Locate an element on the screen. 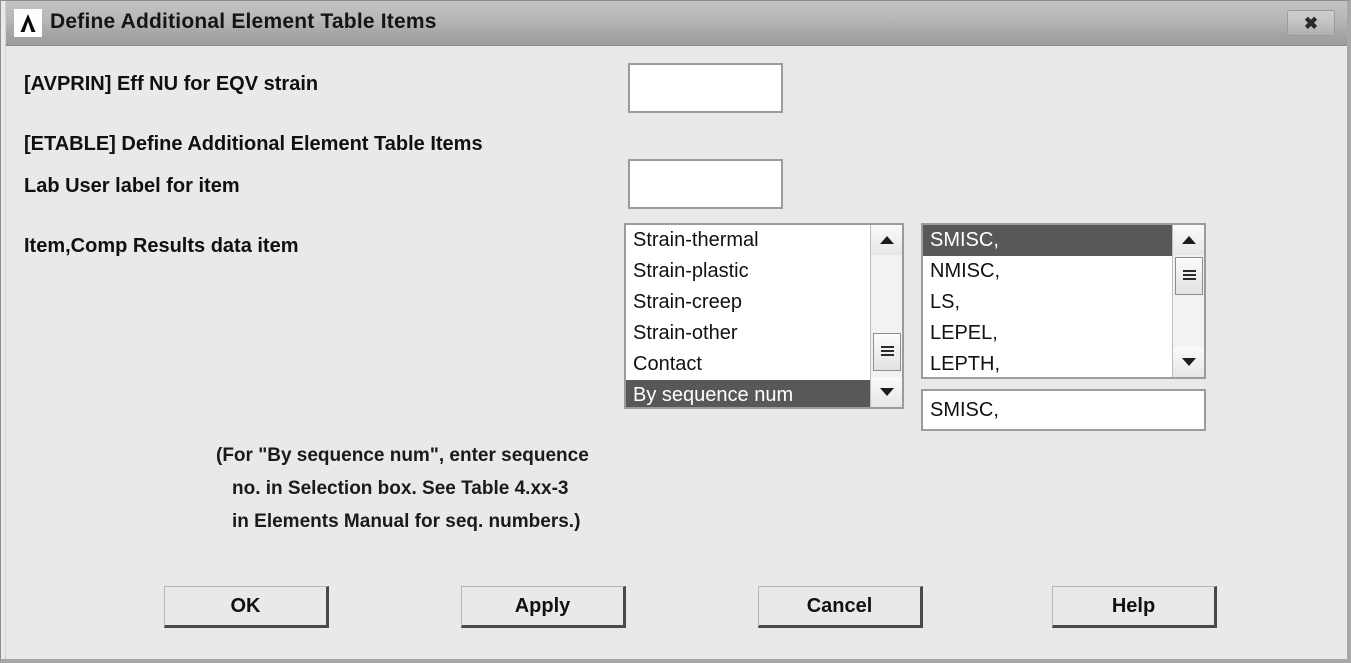 Image resolution: width=1351 pixels, height=663 pixels. list-item: NMISC, is located at coordinates (1047, 271).